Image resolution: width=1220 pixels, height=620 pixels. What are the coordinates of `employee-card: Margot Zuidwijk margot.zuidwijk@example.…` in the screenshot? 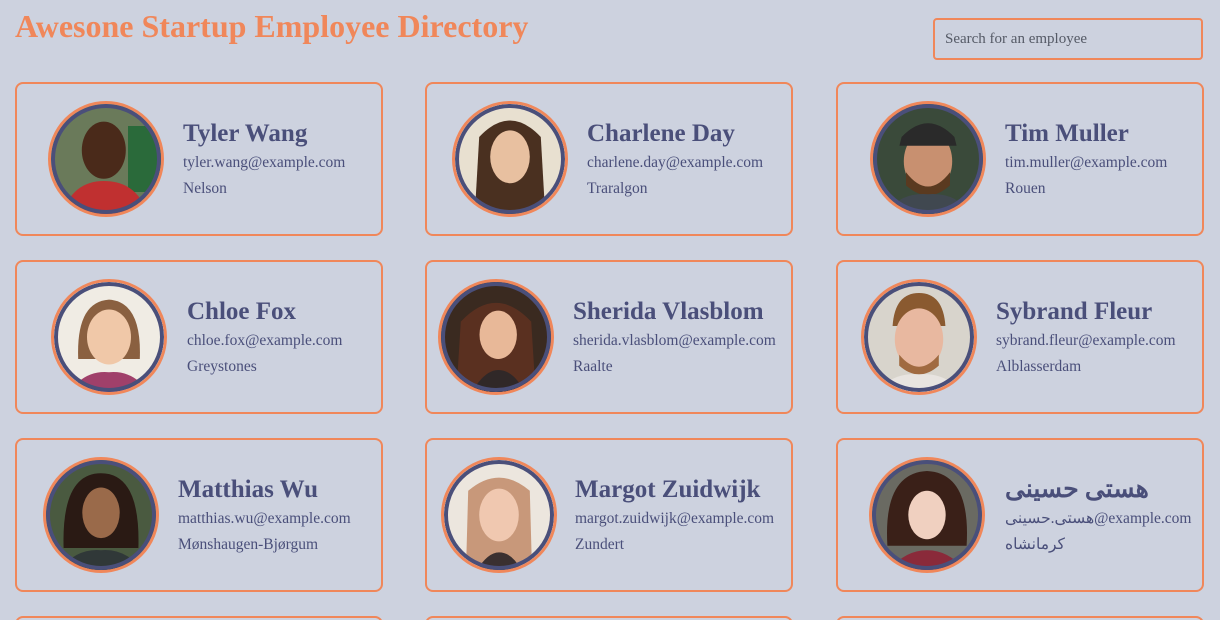 It's located at (609, 515).